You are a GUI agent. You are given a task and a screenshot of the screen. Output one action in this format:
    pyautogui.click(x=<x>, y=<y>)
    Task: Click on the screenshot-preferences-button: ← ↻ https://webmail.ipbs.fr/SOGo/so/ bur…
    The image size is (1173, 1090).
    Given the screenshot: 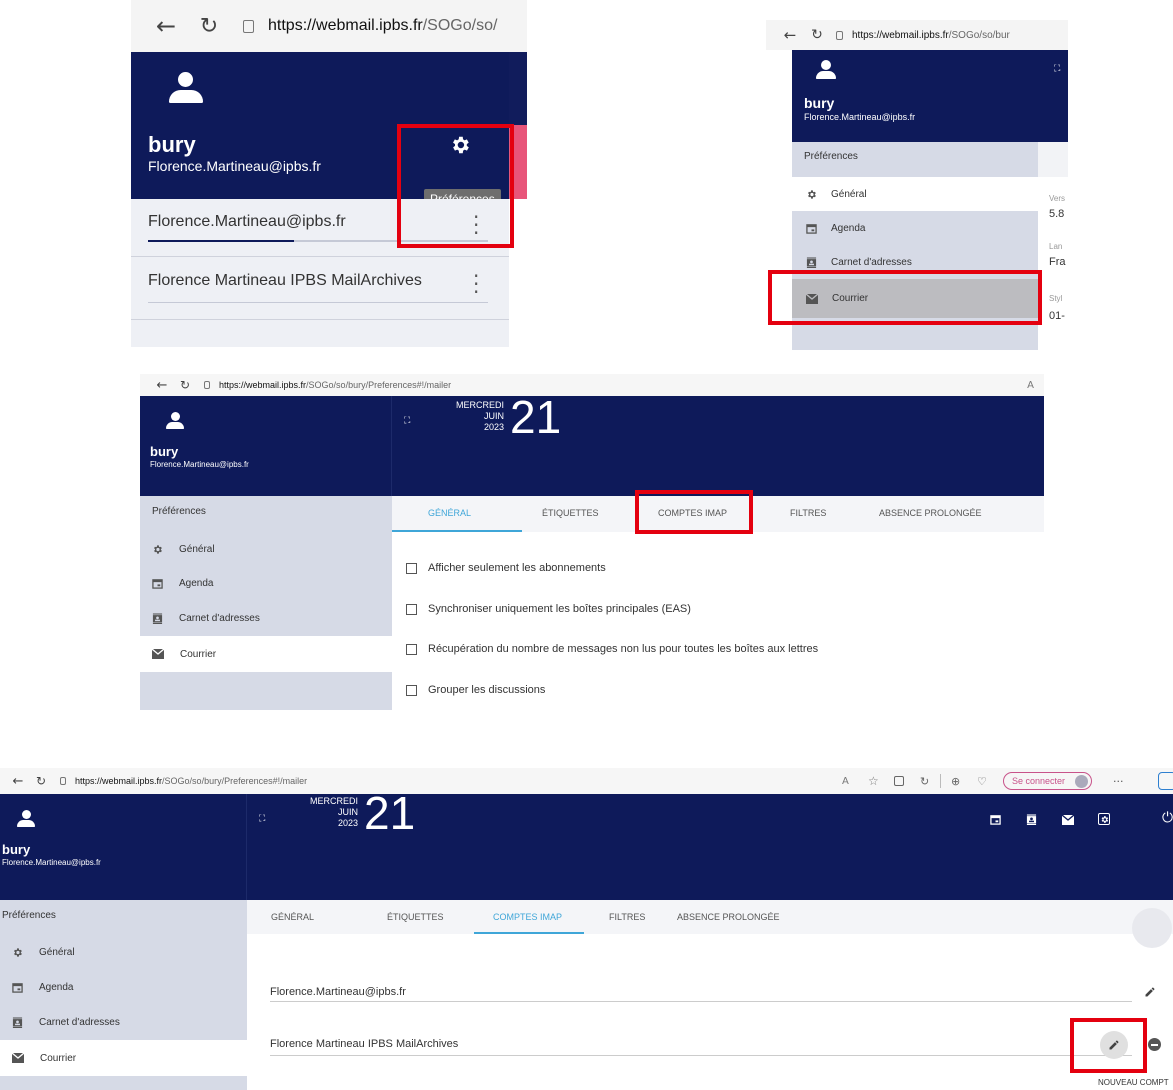 What is the action you would take?
    pyautogui.click(x=329, y=173)
    